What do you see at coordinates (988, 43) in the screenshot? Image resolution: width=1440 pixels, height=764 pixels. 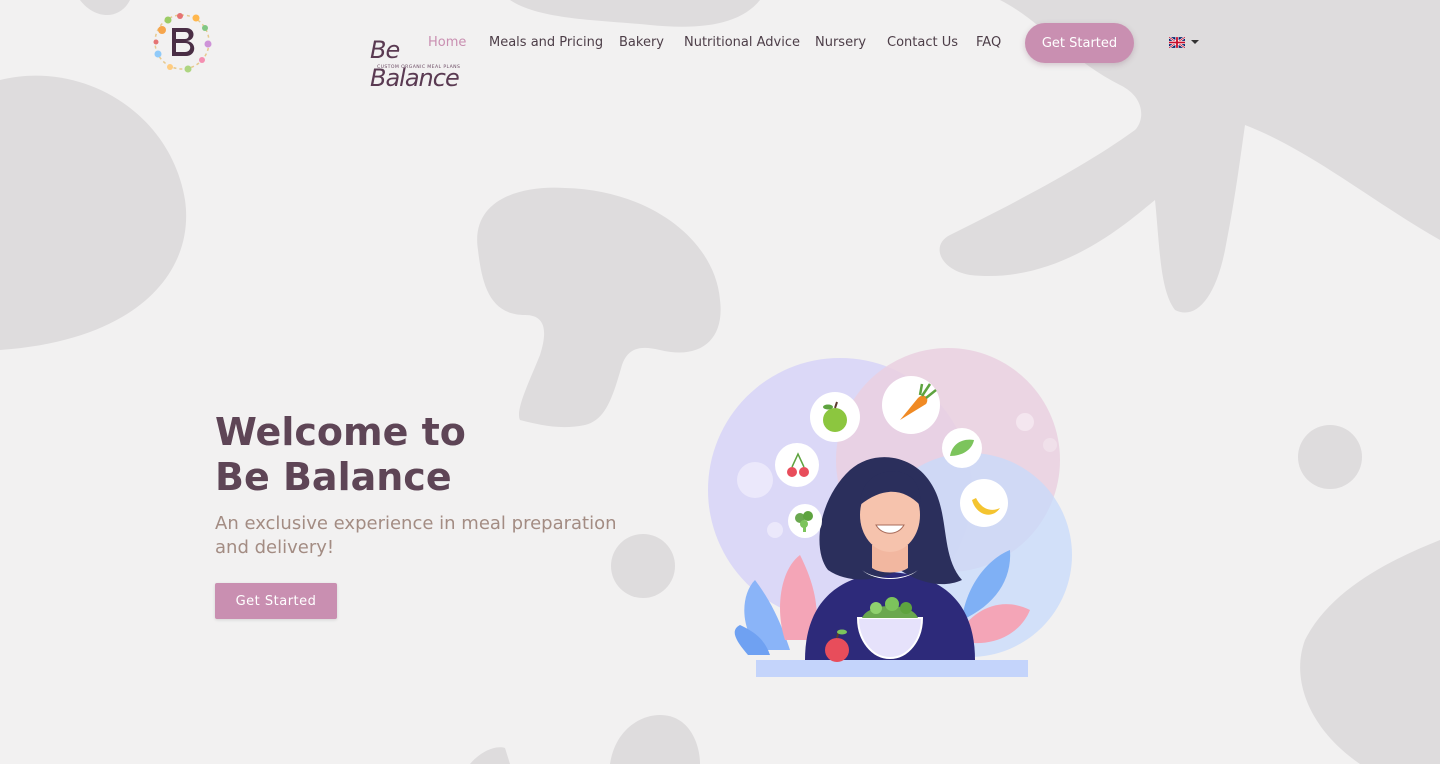 I see `nav-item-faq: FAQ` at bounding box center [988, 43].